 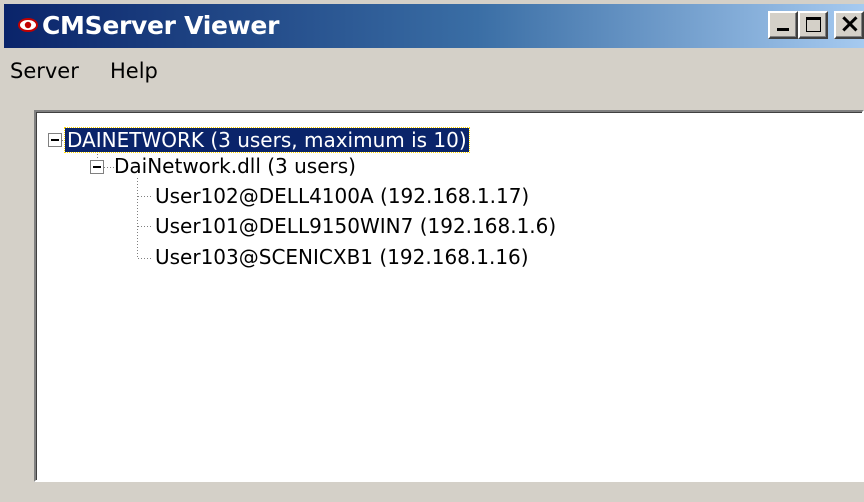 I want to click on tree-node-root: DAINETWORK (3 users, maximum is 10), so click(x=267, y=140).